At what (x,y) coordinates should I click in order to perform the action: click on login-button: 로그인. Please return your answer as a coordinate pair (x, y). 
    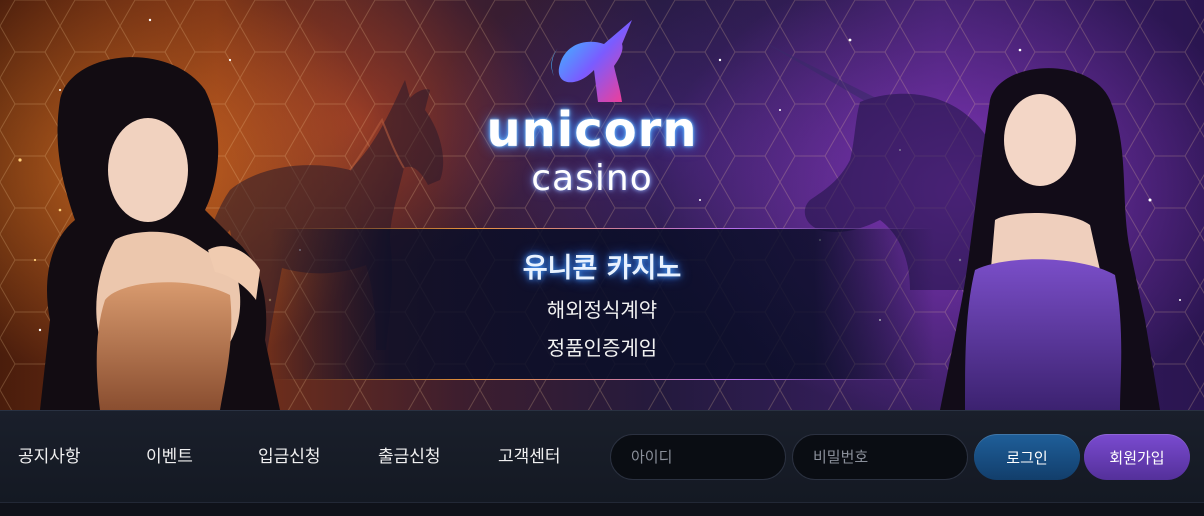
    Looking at the image, I should click on (1027, 457).